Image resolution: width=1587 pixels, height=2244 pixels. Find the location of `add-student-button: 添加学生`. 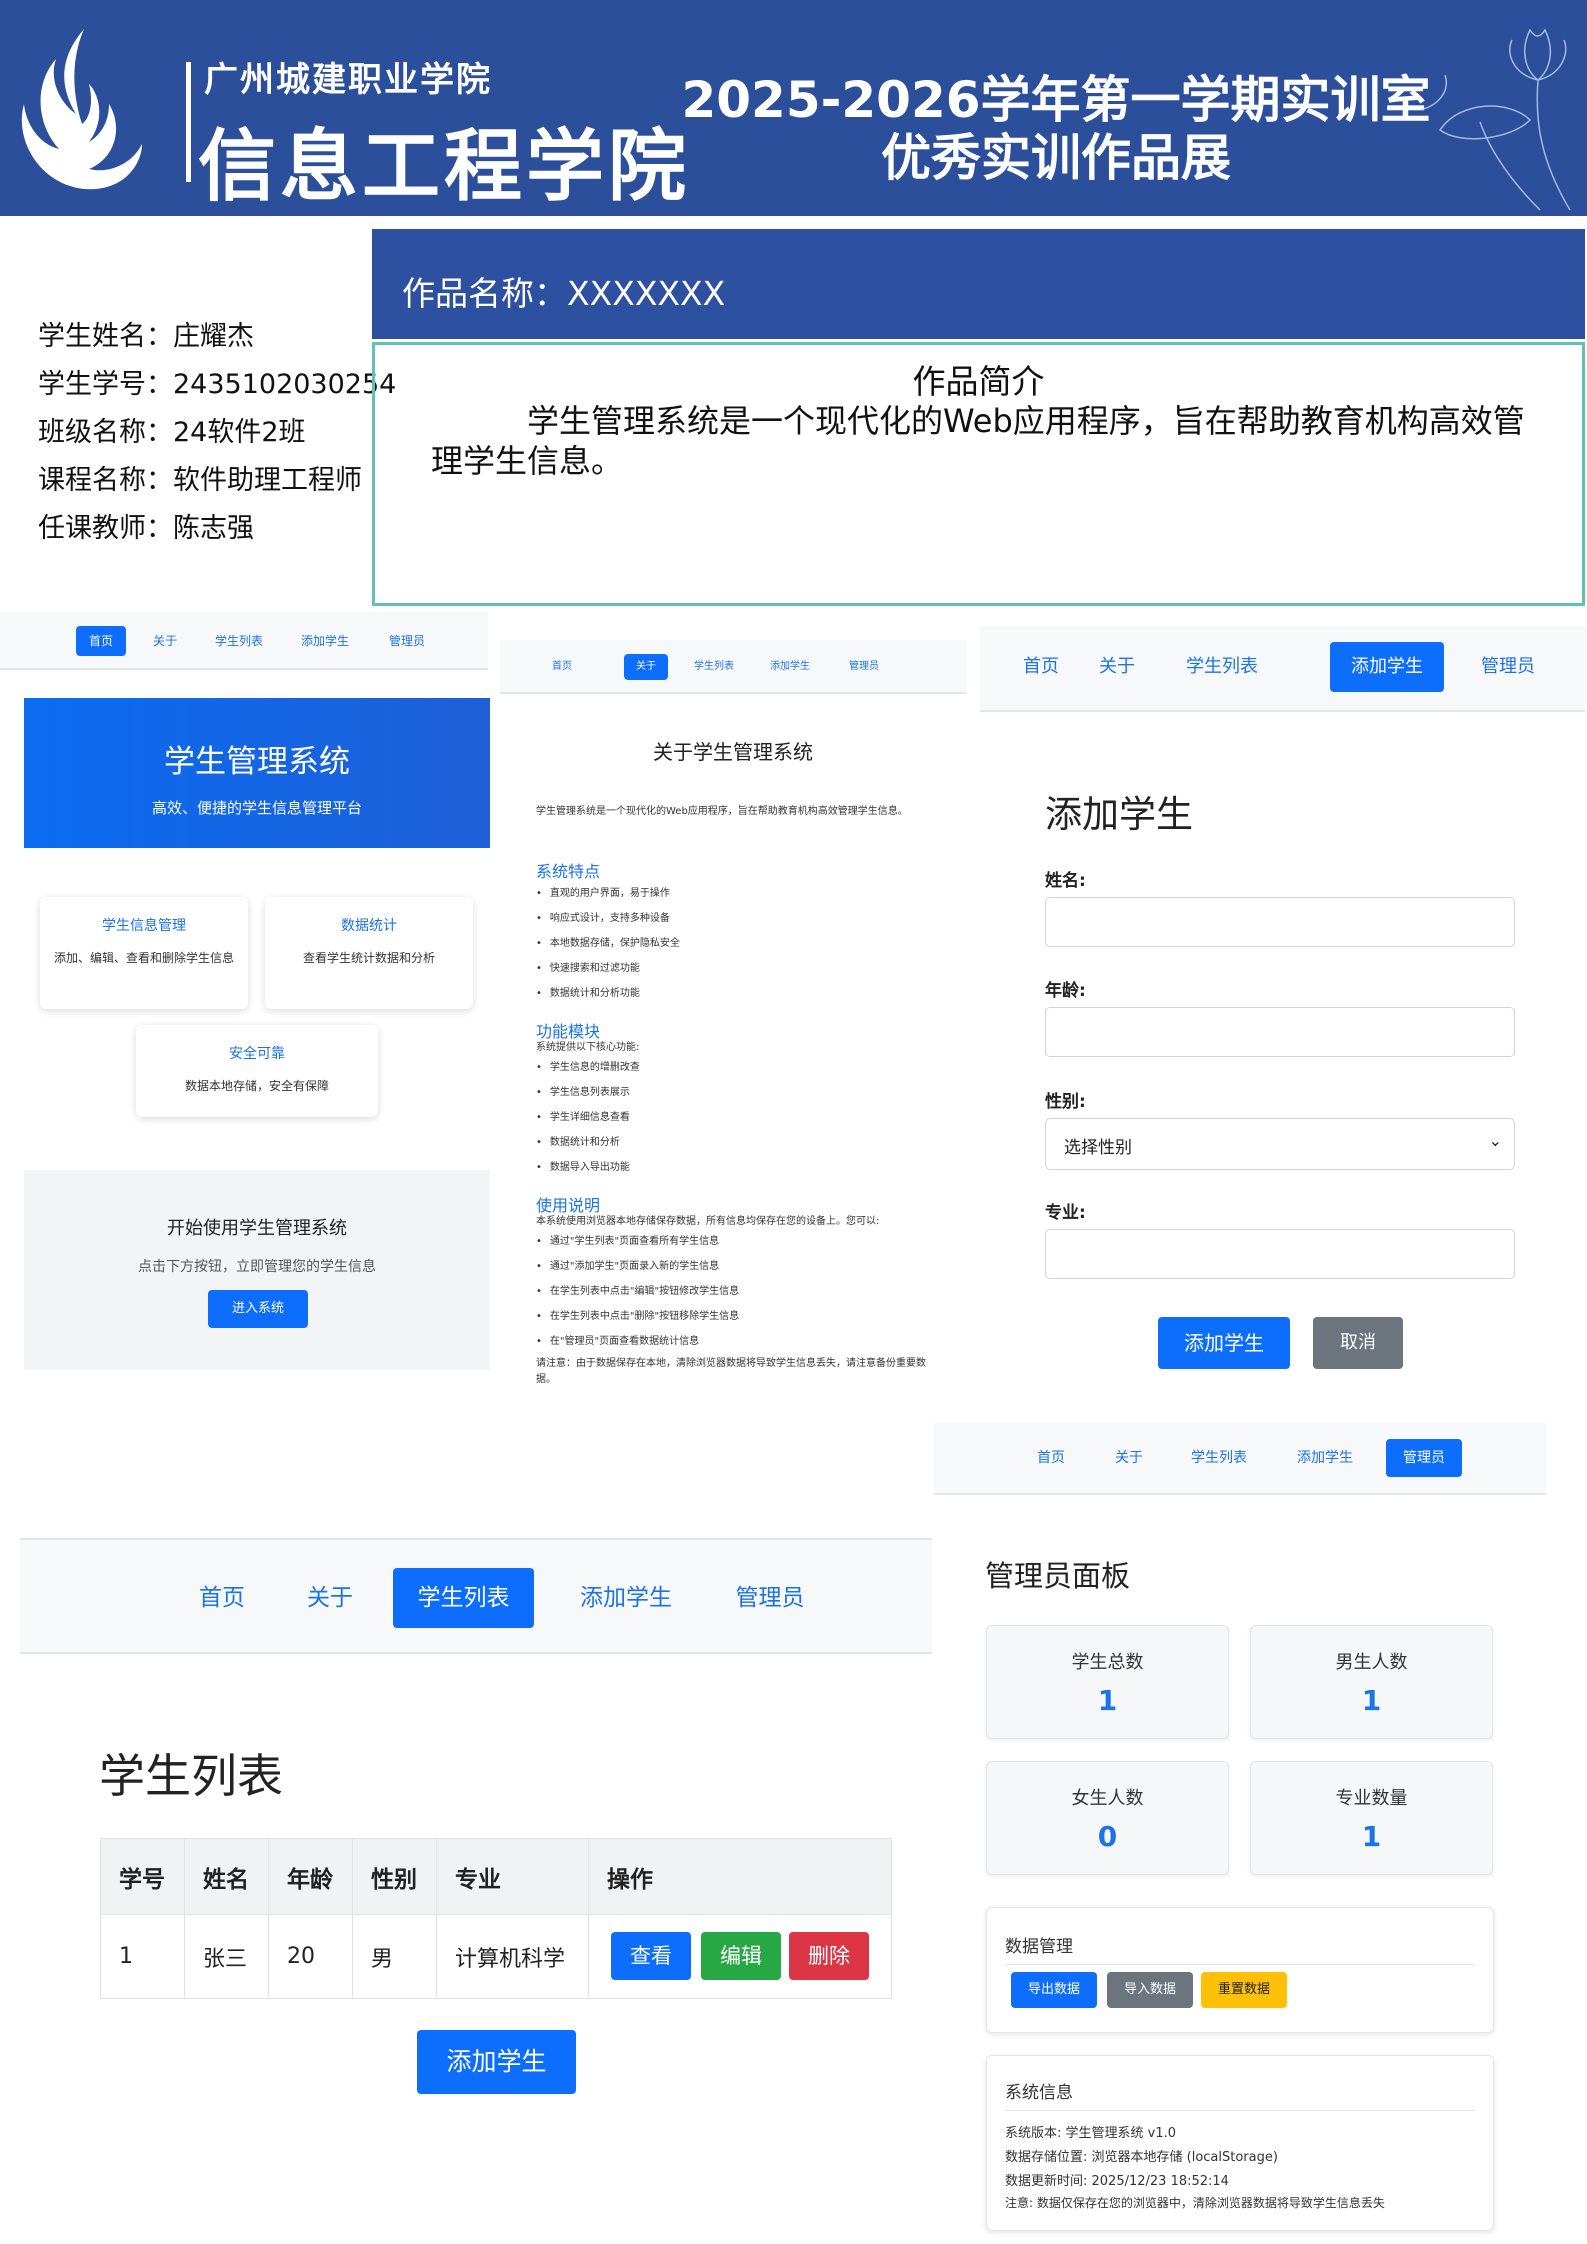

add-student-button: 添加学生 is located at coordinates (496, 2062).